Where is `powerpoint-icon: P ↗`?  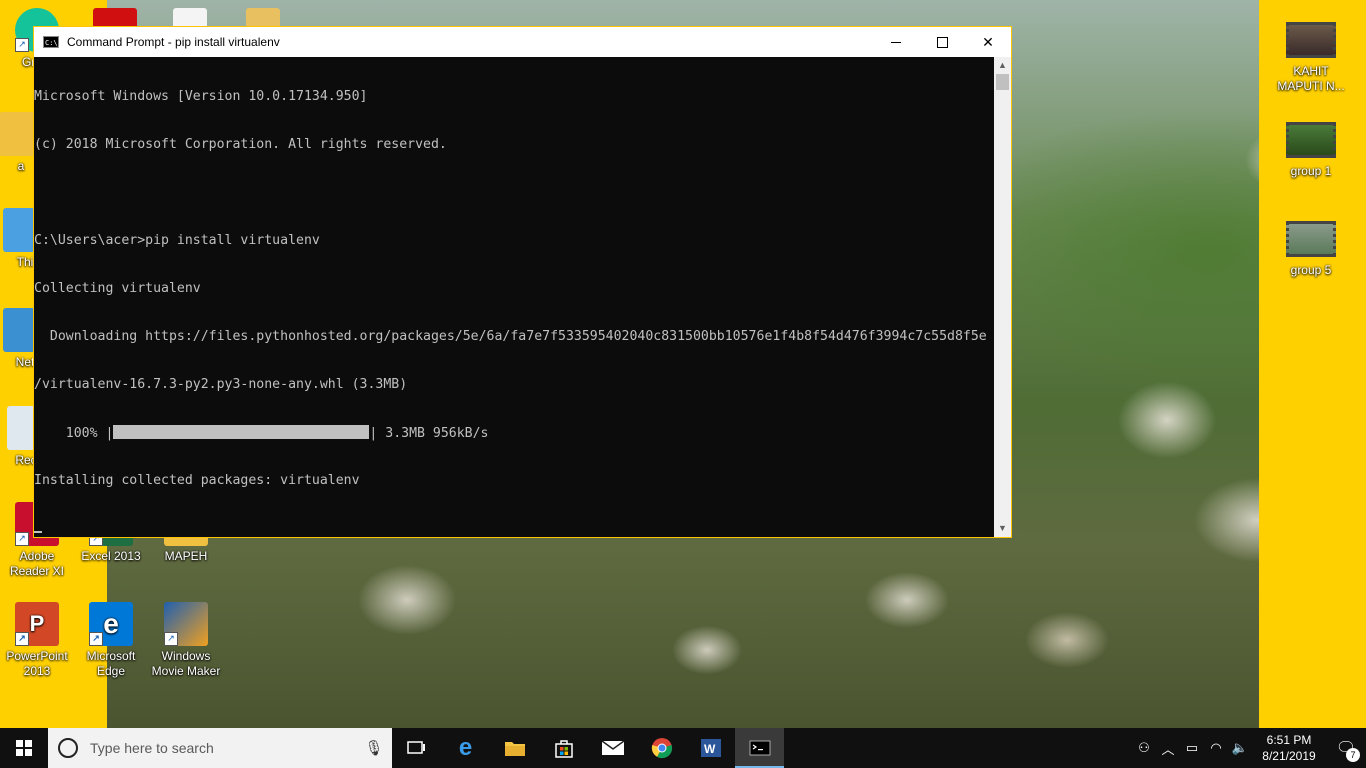 powerpoint-icon: P ↗ is located at coordinates (37, 624).